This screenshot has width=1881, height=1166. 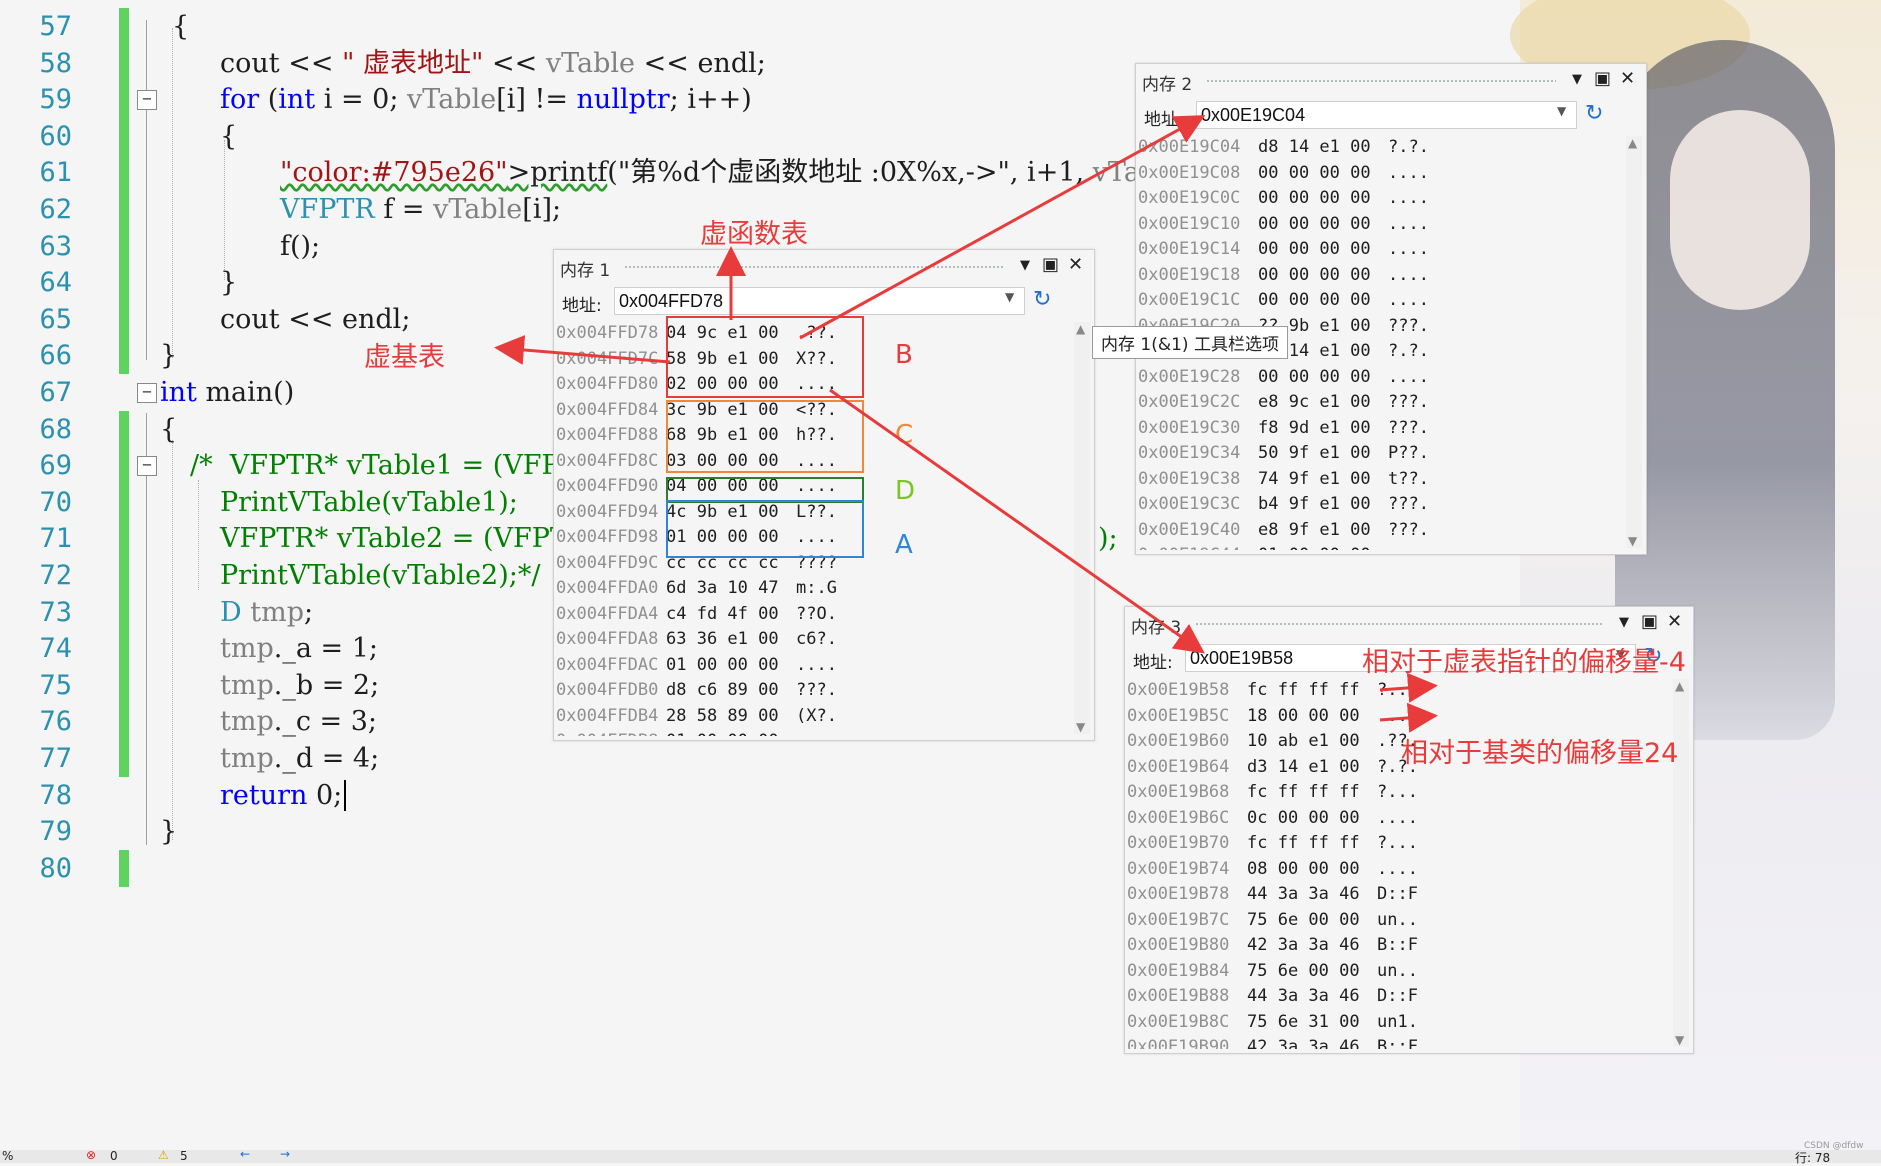 I want to click on memory-row: 0x004FFDB0 d8 c6 89 00???., so click(x=814, y=691).